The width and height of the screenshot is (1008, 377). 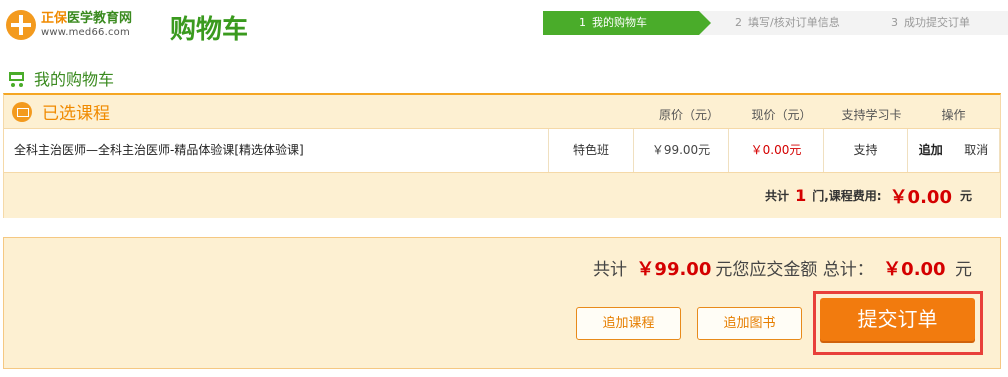 What do you see at coordinates (209, 30) in the screenshot?
I see `page-title: 购物车` at bounding box center [209, 30].